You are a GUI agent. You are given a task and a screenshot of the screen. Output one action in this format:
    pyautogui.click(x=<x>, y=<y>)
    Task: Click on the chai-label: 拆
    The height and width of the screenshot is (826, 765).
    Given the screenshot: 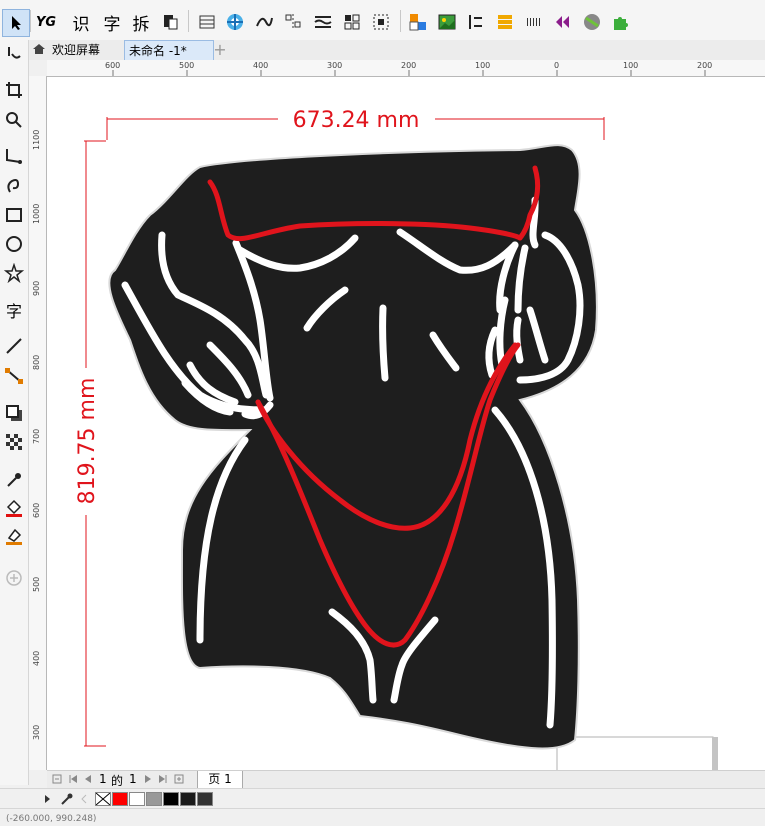 What is the action you would take?
    pyautogui.click(x=141, y=24)
    